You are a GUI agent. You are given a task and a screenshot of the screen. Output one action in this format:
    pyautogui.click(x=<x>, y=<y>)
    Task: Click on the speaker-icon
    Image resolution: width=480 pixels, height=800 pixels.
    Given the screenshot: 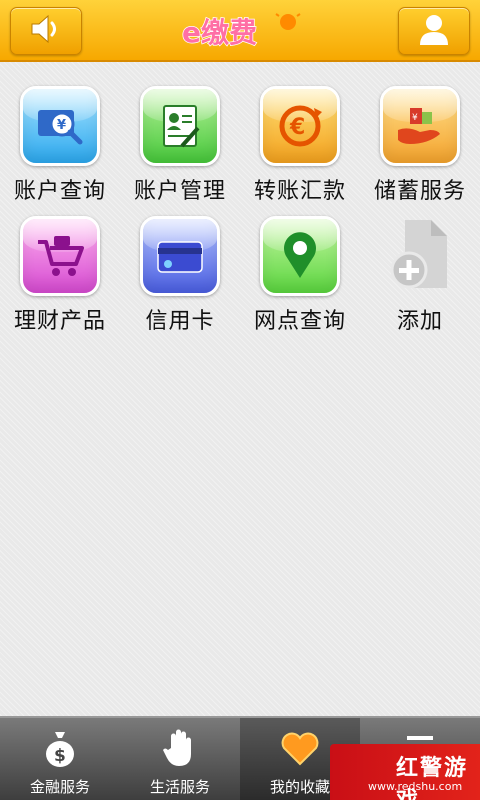 What is the action you would take?
    pyautogui.click(x=46, y=31)
    